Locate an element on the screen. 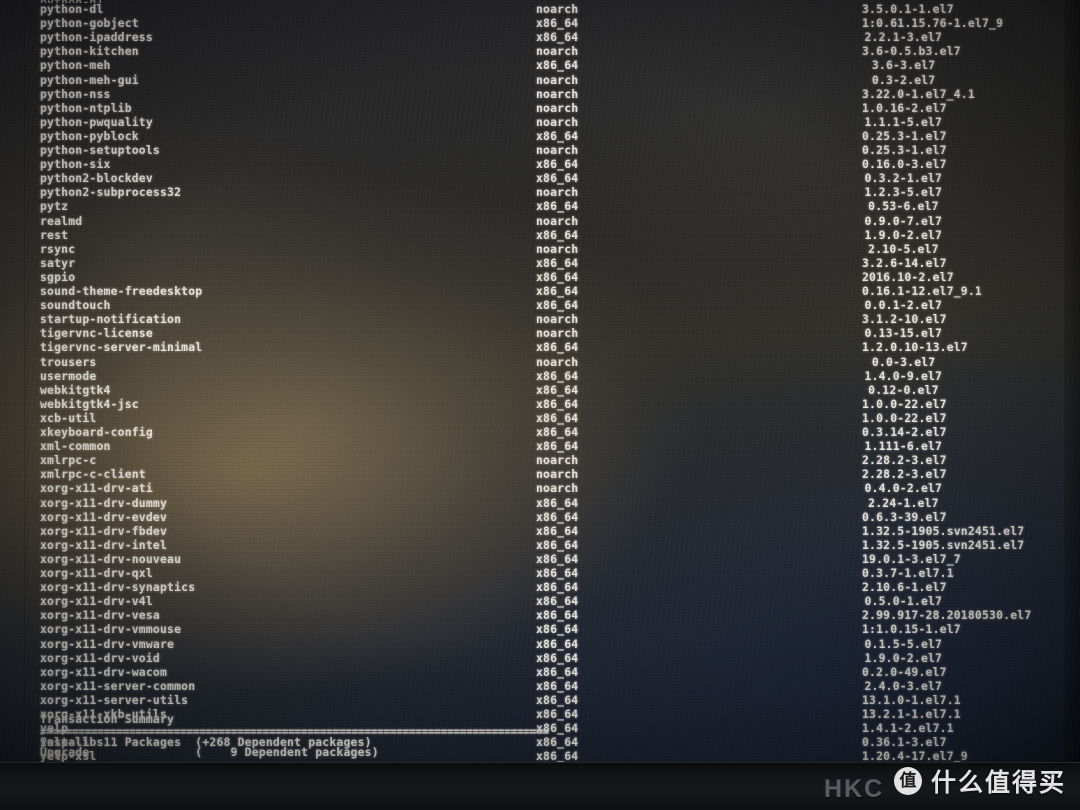 The width and height of the screenshot is (1080, 810). package-version: 1.4.1-2.el7.1 is located at coordinates (908, 728).